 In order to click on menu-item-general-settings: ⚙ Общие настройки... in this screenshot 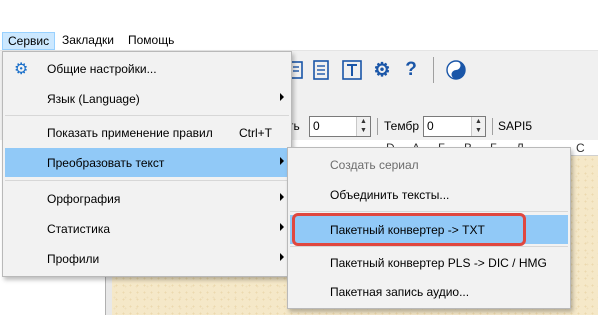, I will do `click(147, 68)`.